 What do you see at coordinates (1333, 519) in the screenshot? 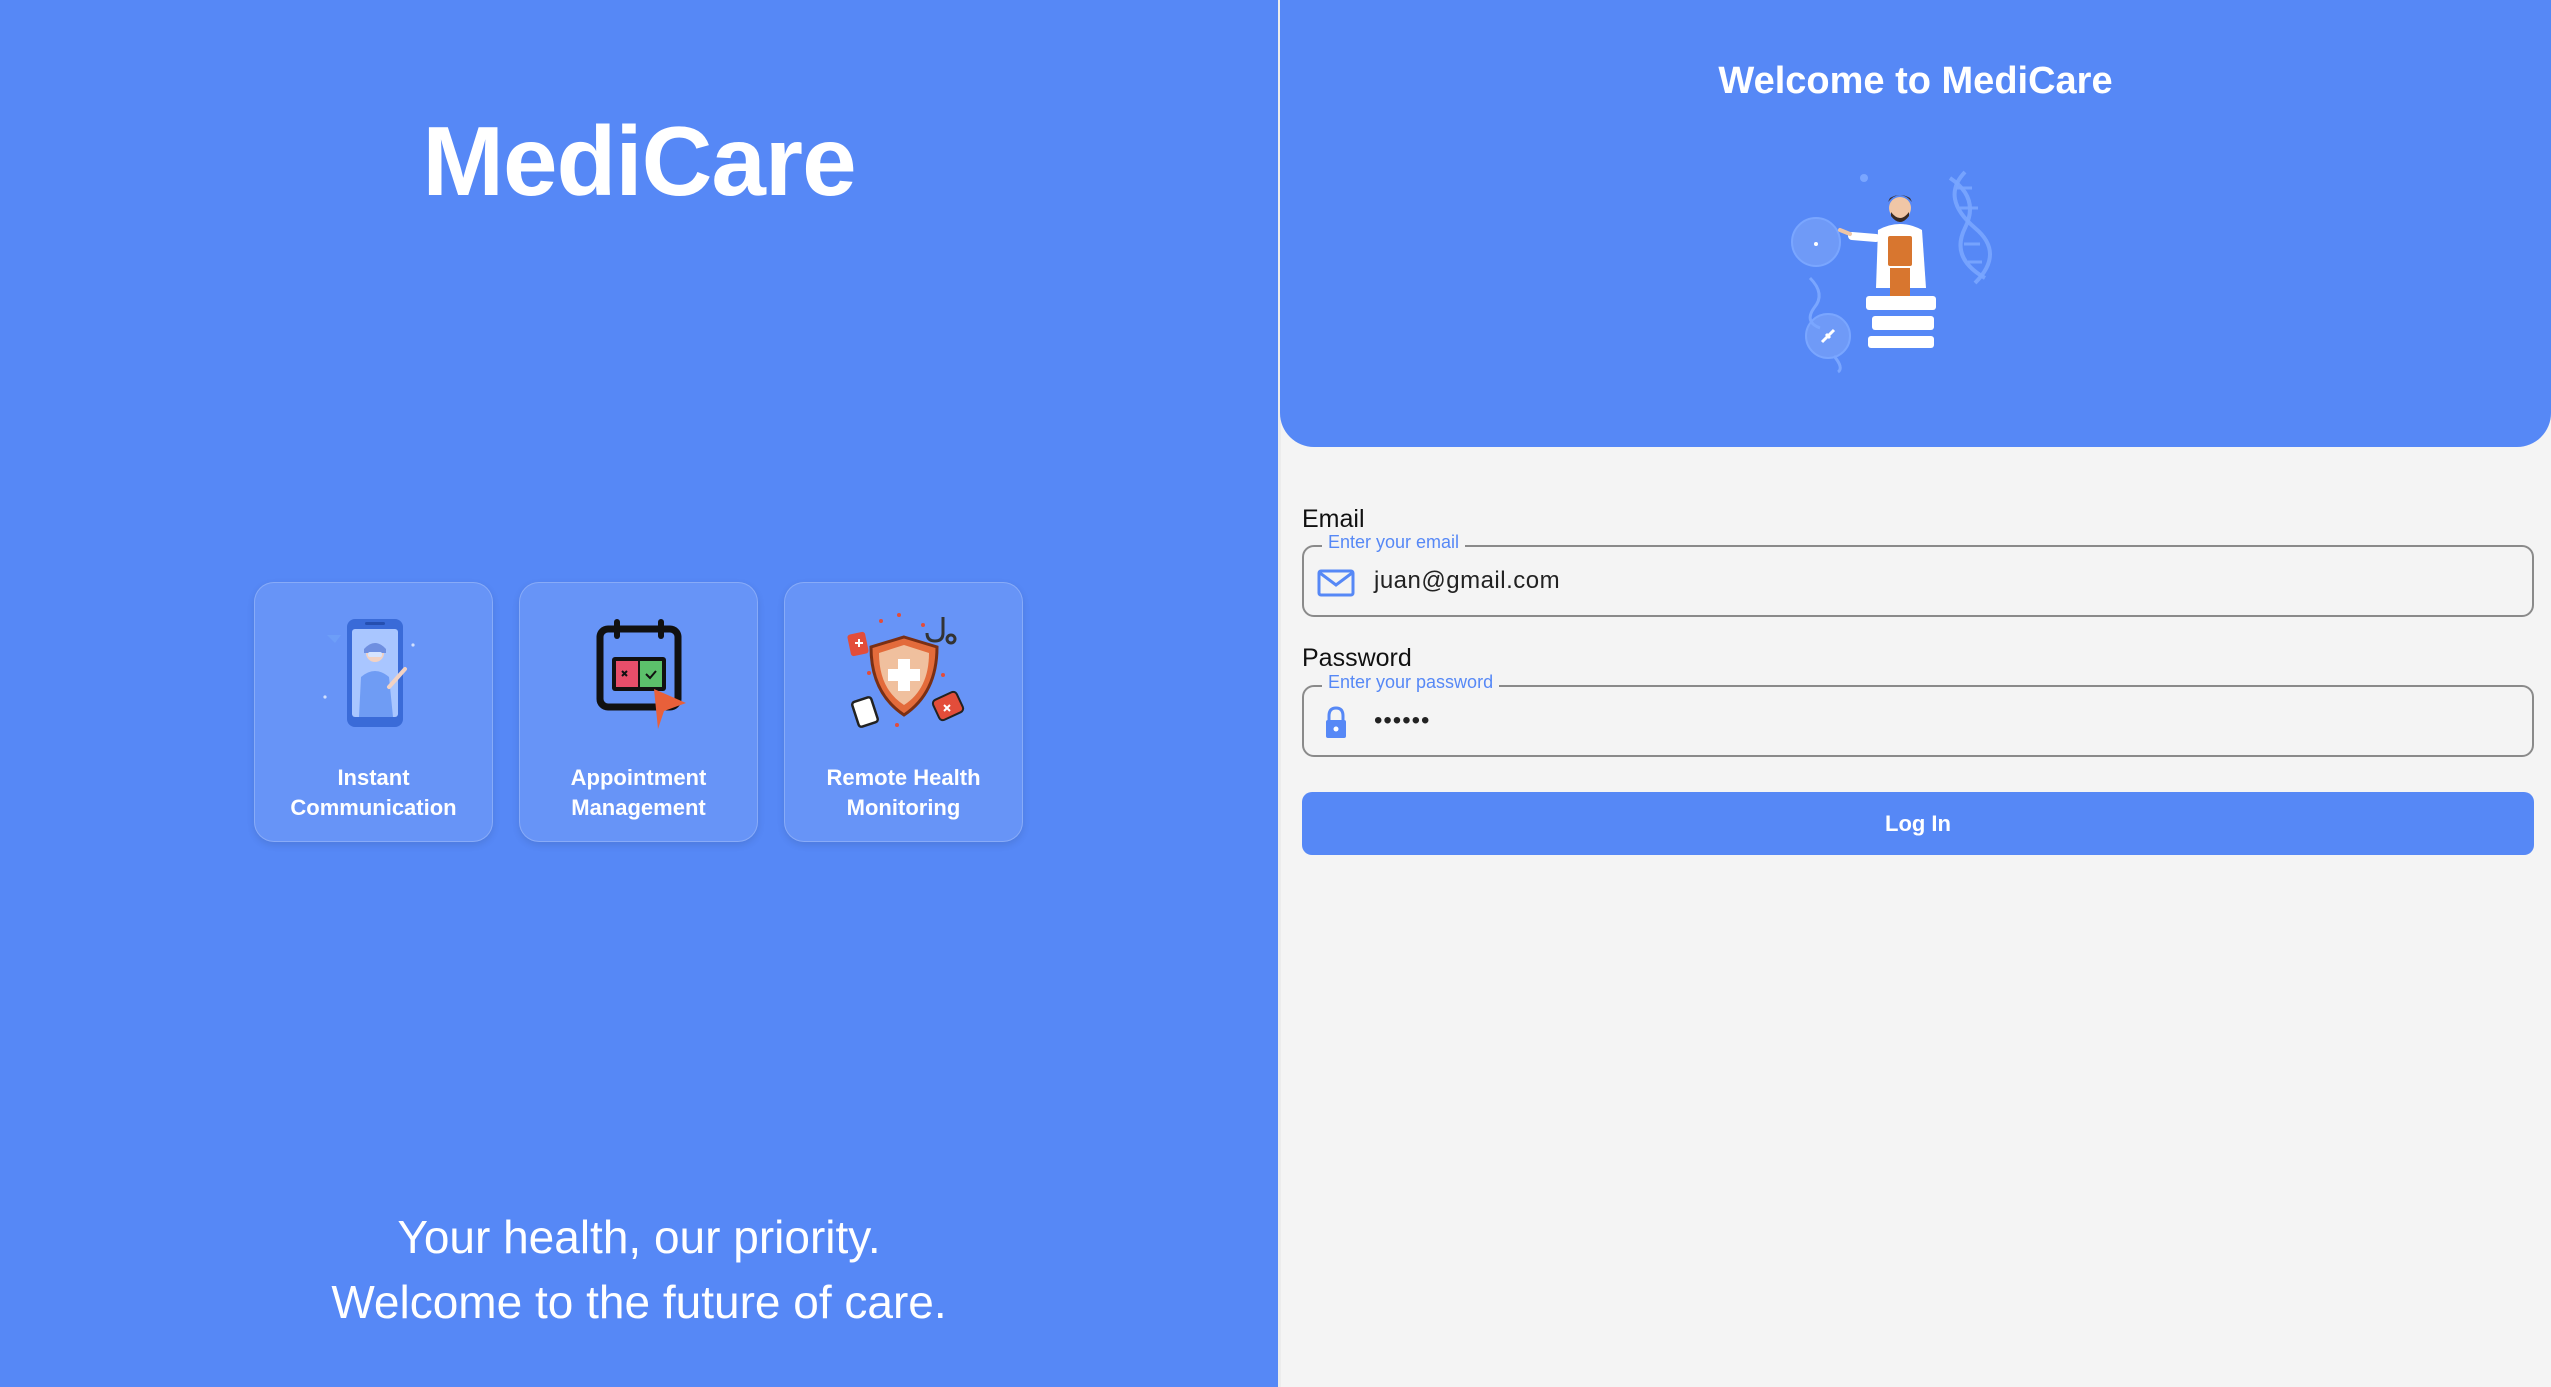
I see `email-label: Email` at bounding box center [1333, 519].